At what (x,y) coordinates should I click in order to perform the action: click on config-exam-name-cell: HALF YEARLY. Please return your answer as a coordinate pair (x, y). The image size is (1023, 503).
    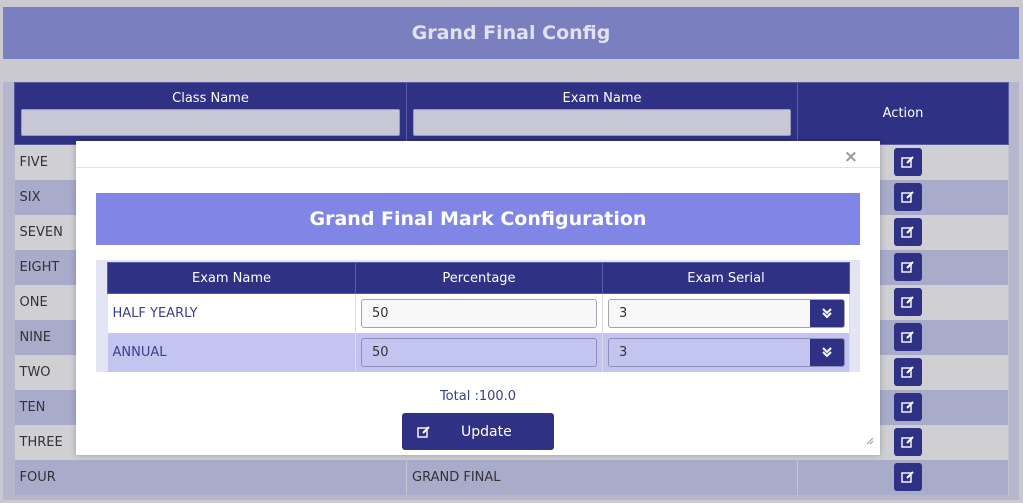
    Looking at the image, I should click on (231, 313).